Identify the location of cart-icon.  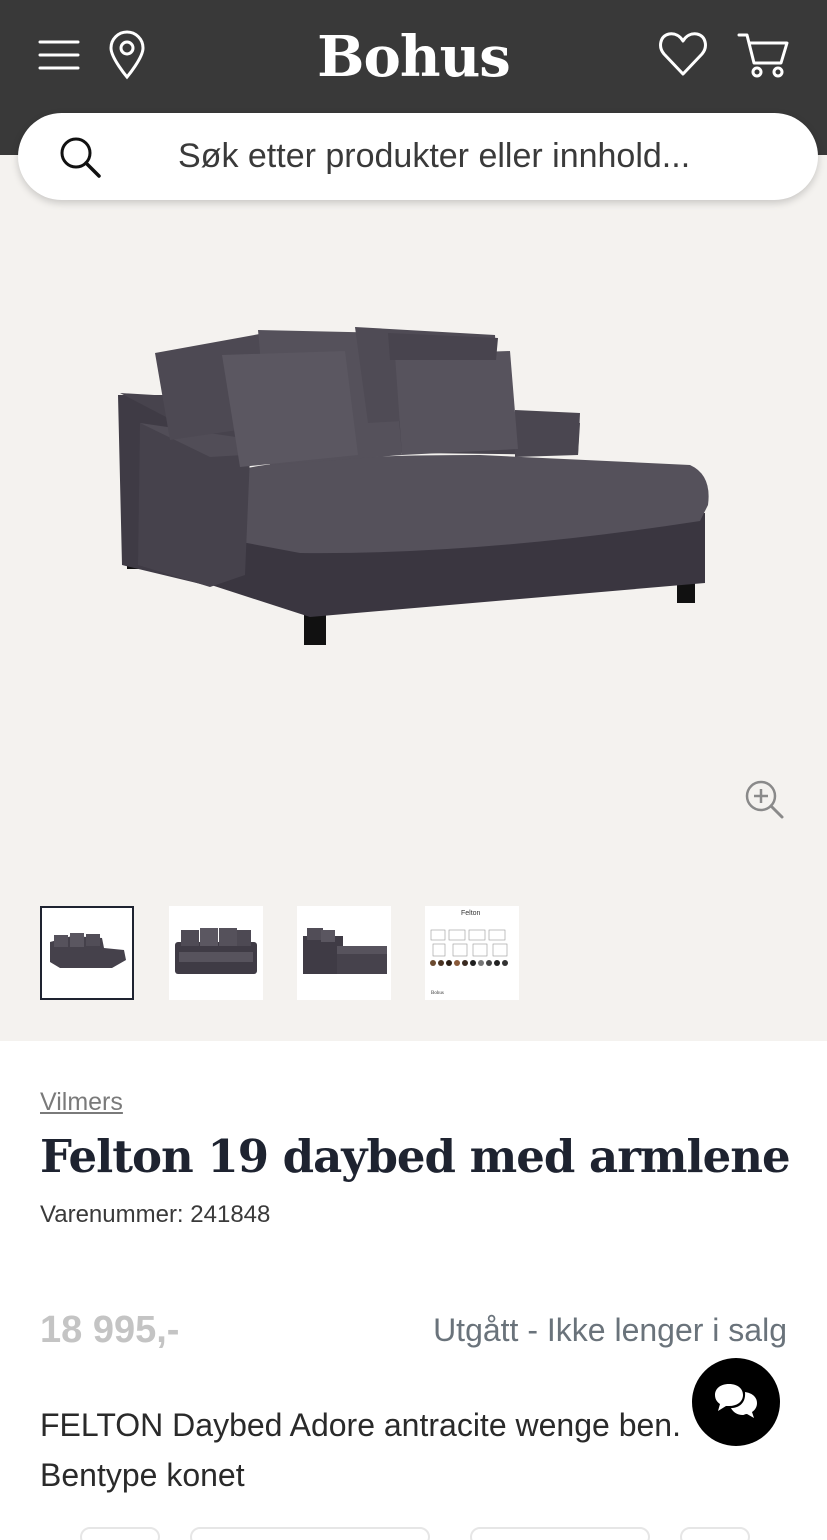
(763, 55).